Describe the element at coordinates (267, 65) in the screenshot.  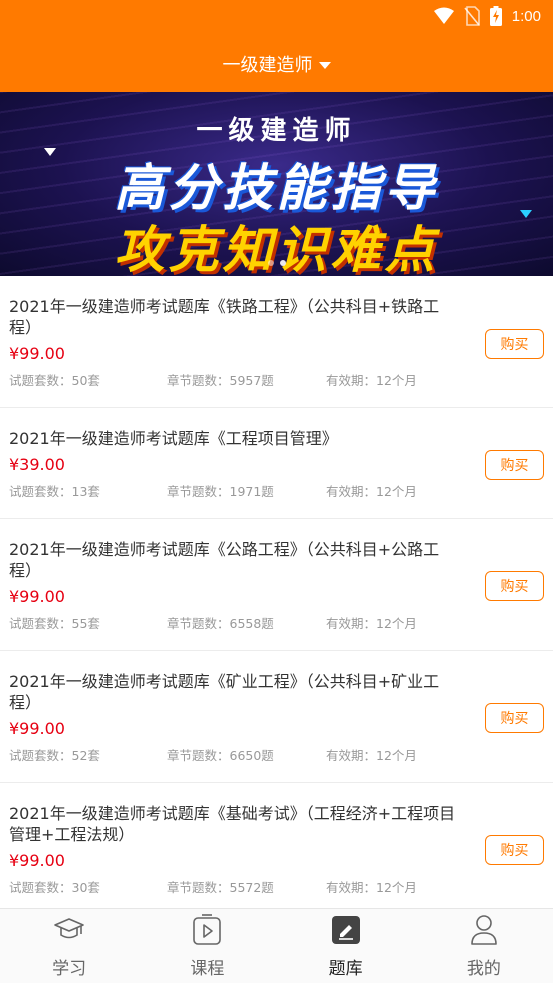
I see `page-title: 一级建造师` at that location.